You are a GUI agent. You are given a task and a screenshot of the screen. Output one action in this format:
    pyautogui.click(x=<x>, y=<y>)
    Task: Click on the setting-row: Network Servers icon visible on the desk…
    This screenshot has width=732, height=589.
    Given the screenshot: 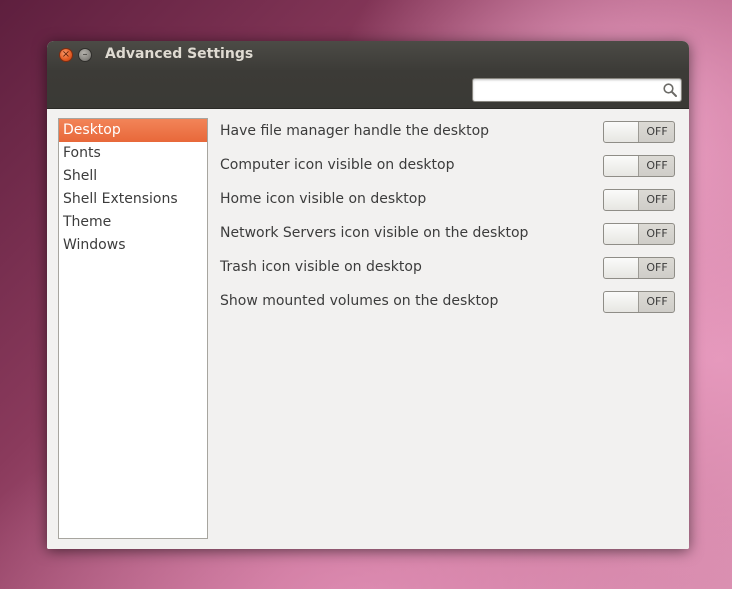 What is the action you would take?
    pyautogui.click(x=448, y=237)
    